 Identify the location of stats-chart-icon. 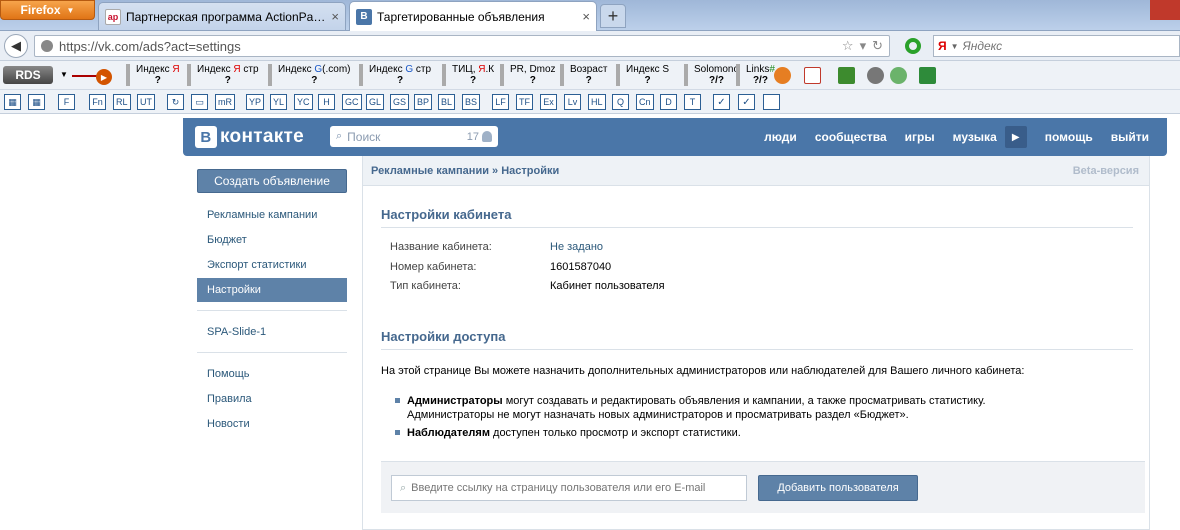
(812, 75).